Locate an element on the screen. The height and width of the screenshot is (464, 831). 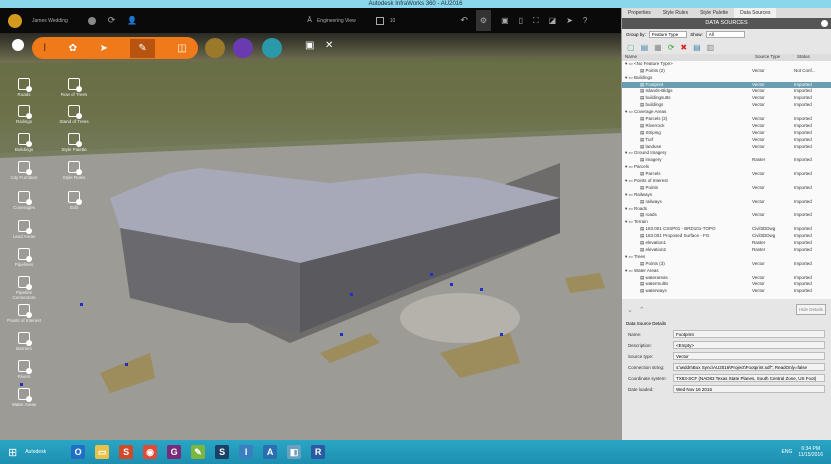
col-status: Status is located at coordinates (803, 57).